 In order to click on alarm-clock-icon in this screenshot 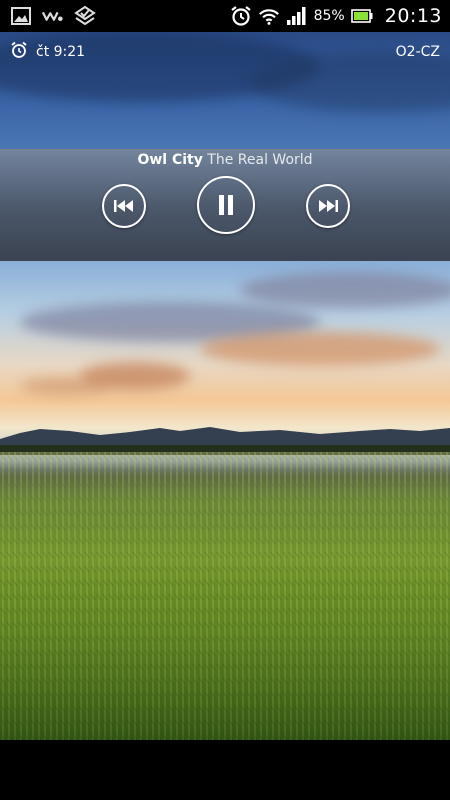, I will do `click(19, 52)`.